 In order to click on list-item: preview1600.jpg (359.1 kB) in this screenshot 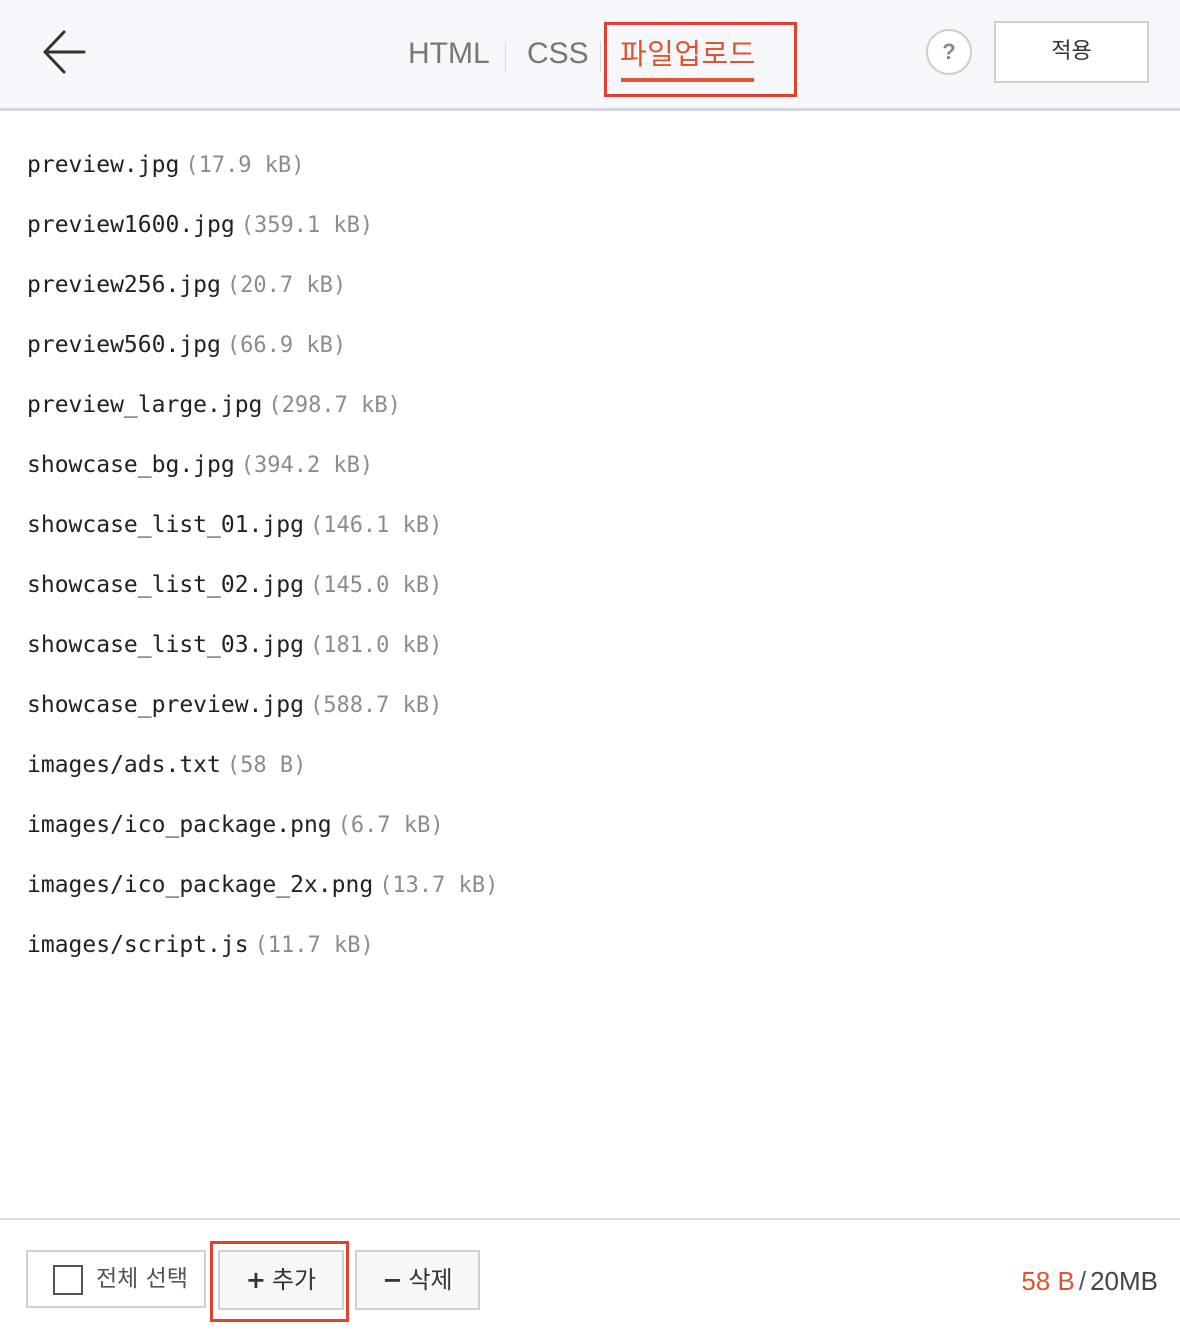, I will do `click(262, 235)`.